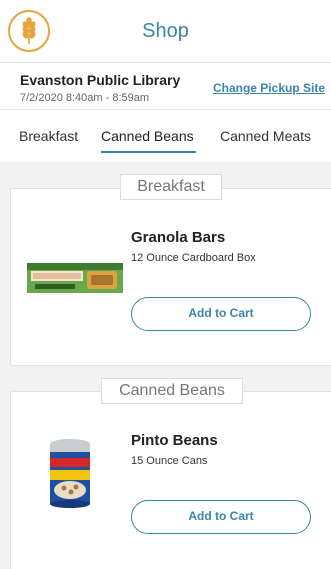 This screenshot has width=331, height=569. I want to click on page-title: Shop, so click(165, 31).